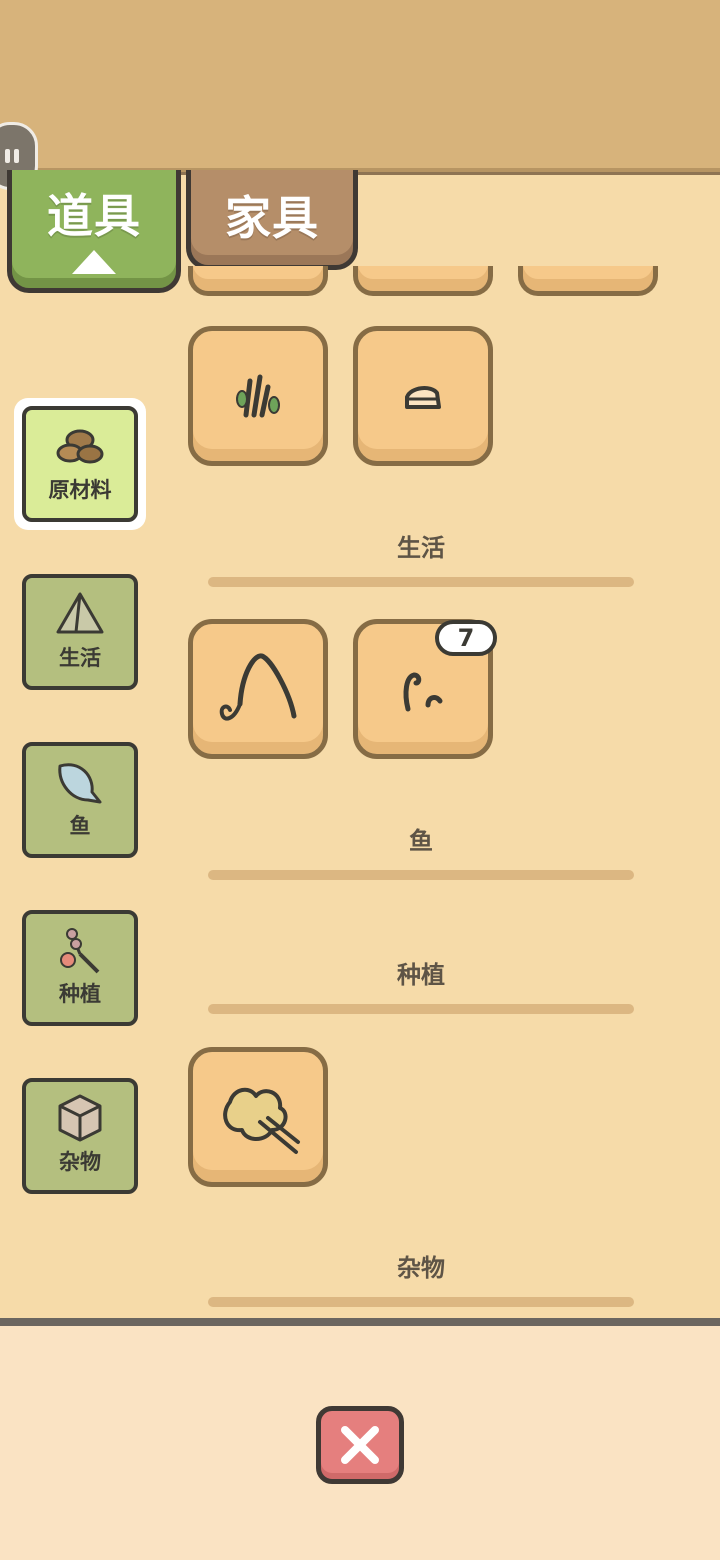 The image size is (720, 1560). Describe the element at coordinates (80, 1162) in the screenshot. I see `category-label: 杂物` at that location.